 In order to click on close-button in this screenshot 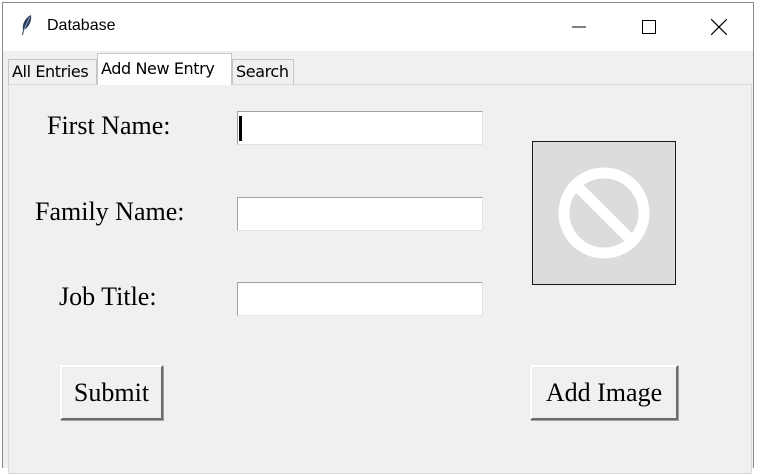, I will do `click(719, 27)`.